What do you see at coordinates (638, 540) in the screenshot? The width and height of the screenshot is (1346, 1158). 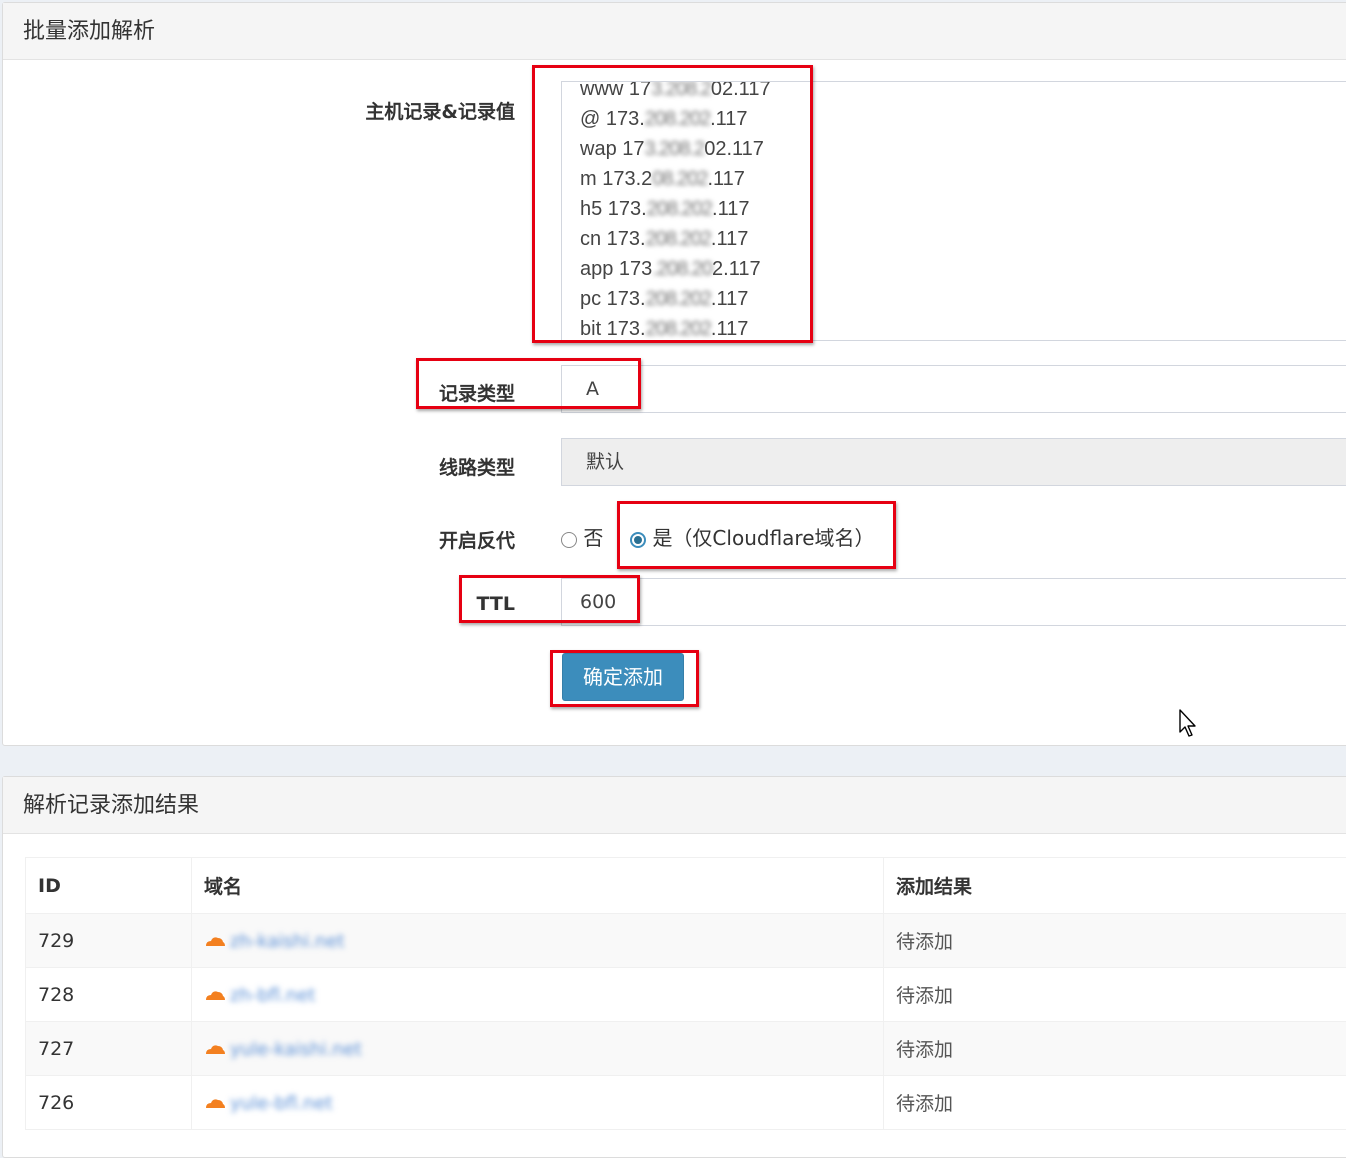 I see `proxy-yes-radio` at bounding box center [638, 540].